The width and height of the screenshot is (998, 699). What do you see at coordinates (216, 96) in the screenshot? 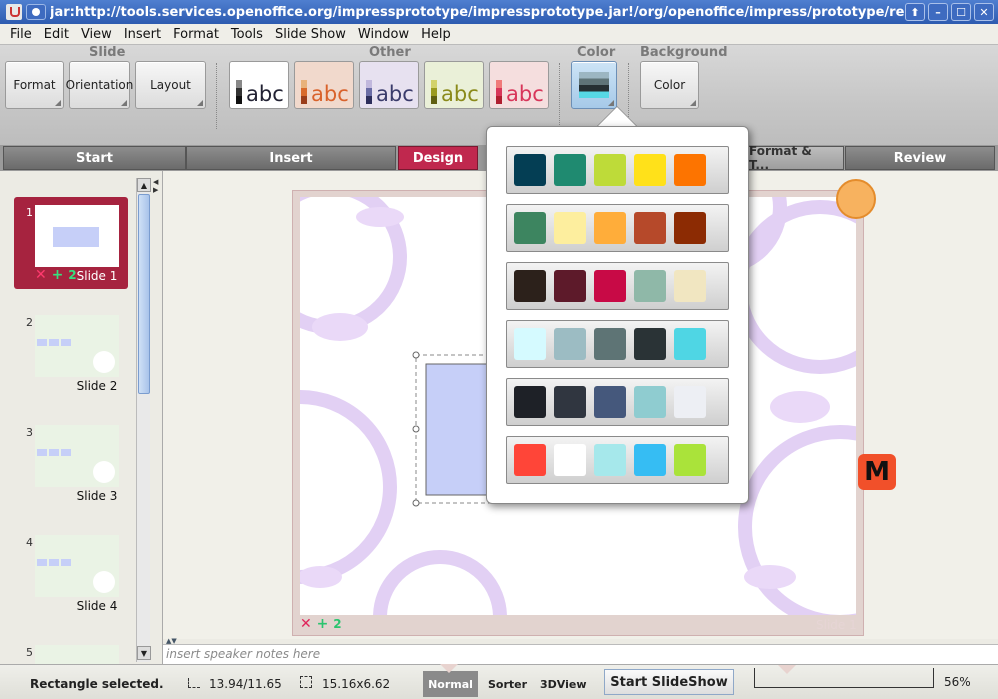
I see `ribbon-separator` at bounding box center [216, 96].